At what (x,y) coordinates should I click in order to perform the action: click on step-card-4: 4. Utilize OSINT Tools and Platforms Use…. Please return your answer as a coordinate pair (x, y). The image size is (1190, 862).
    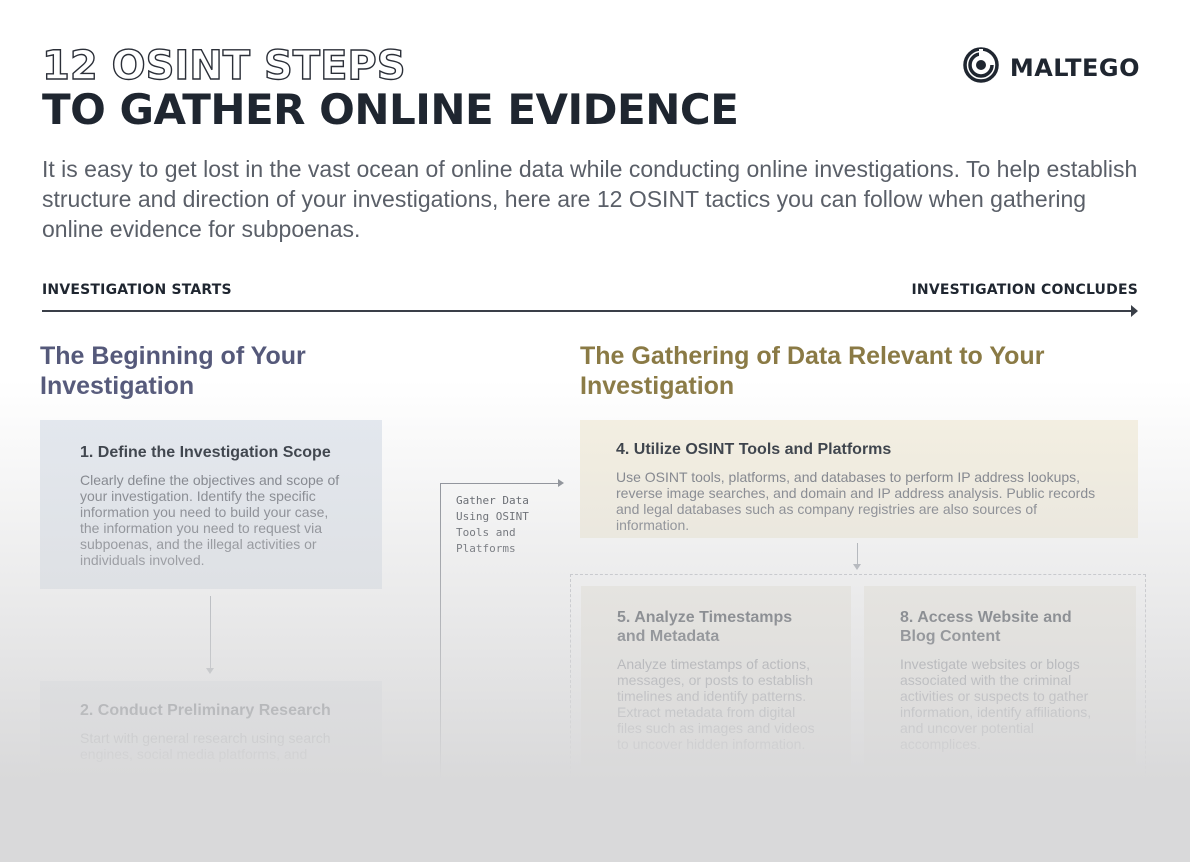
    Looking at the image, I should click on (859, 479).